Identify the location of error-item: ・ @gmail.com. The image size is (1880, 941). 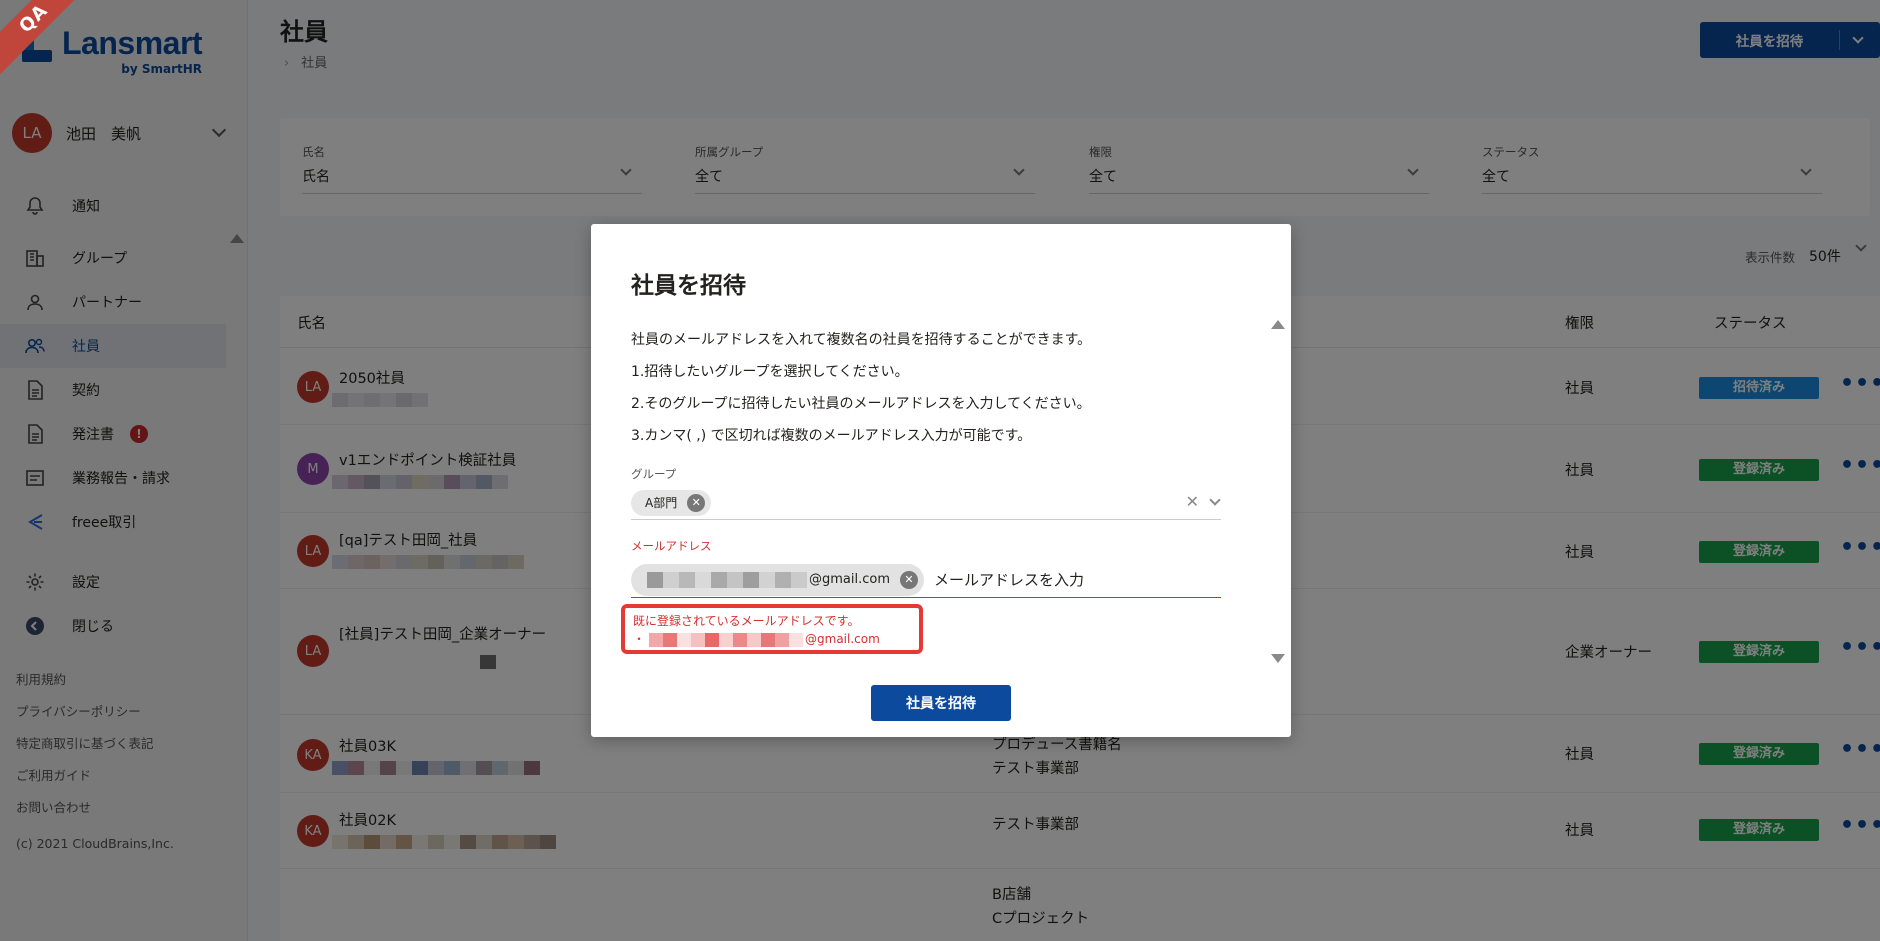
(776, 639).